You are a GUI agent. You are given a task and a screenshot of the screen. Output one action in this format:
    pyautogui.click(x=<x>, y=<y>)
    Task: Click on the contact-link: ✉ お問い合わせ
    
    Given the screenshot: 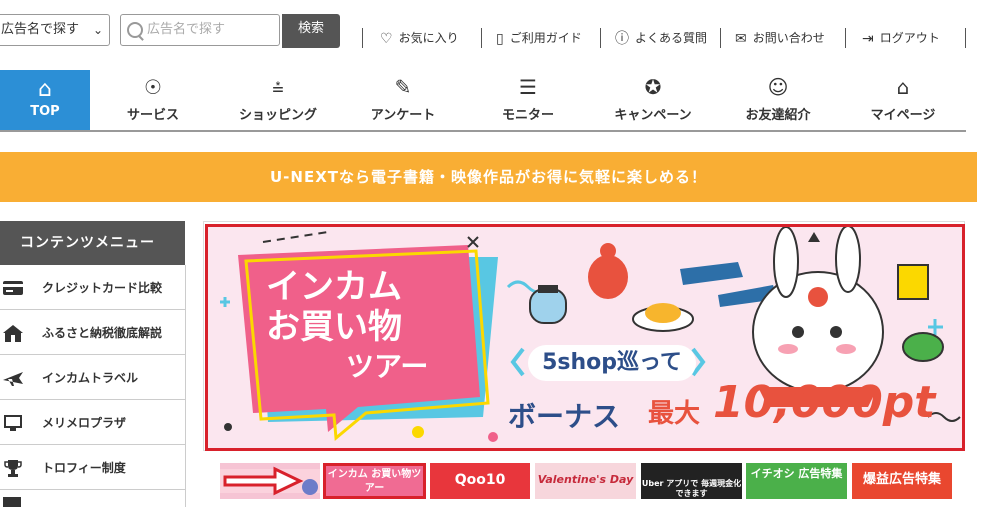 What is the action you would take?
    pyautogui.click(x=780, y=38)
    